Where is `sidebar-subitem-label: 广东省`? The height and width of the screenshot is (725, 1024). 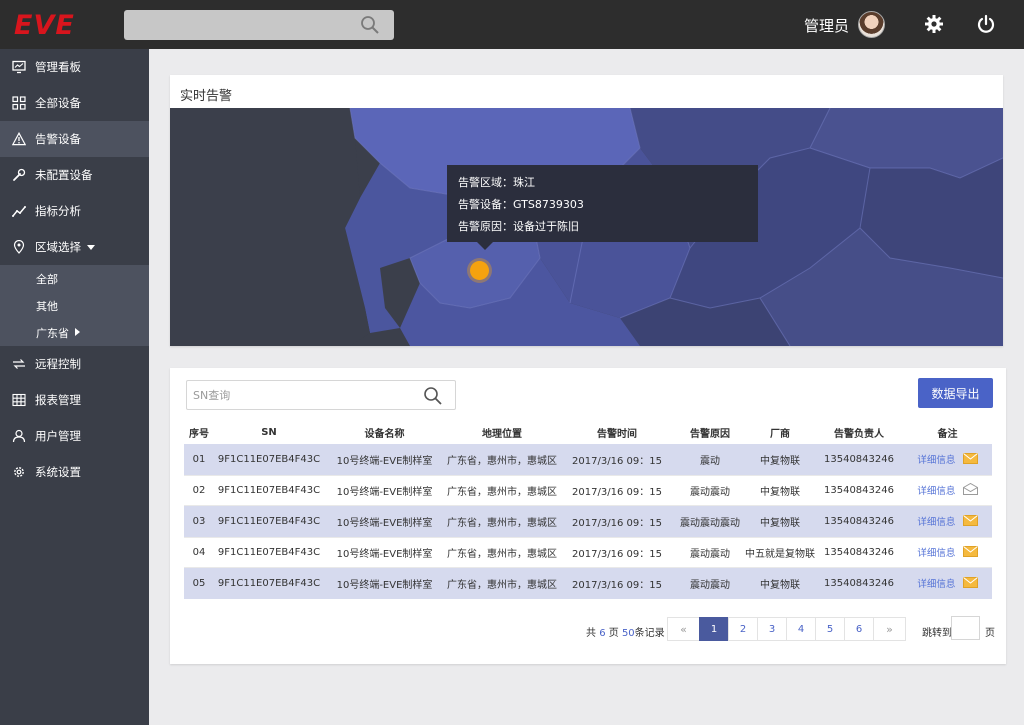
sidebar-subitem-label: 广东省 is located at coordinates (52, 333).